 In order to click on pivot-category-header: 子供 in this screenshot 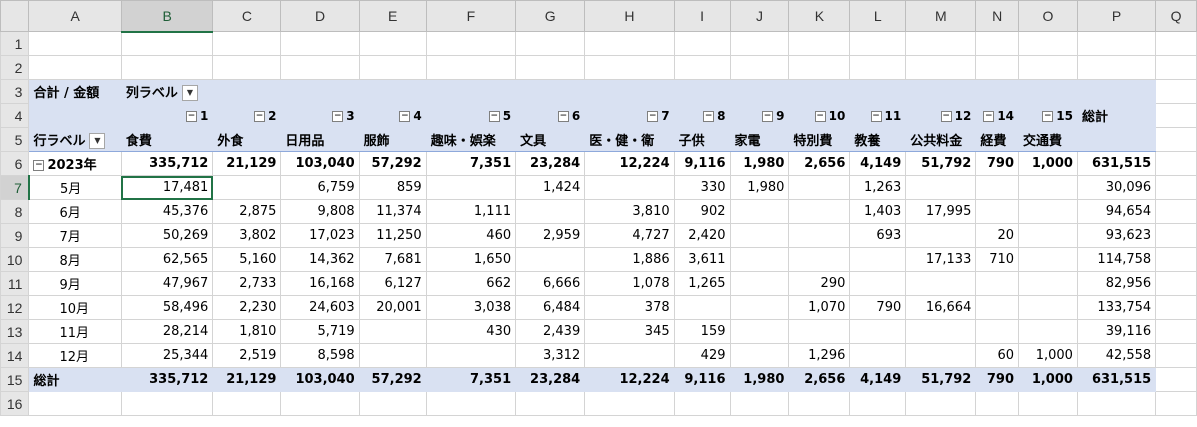, I will do `click(702, 139)`.